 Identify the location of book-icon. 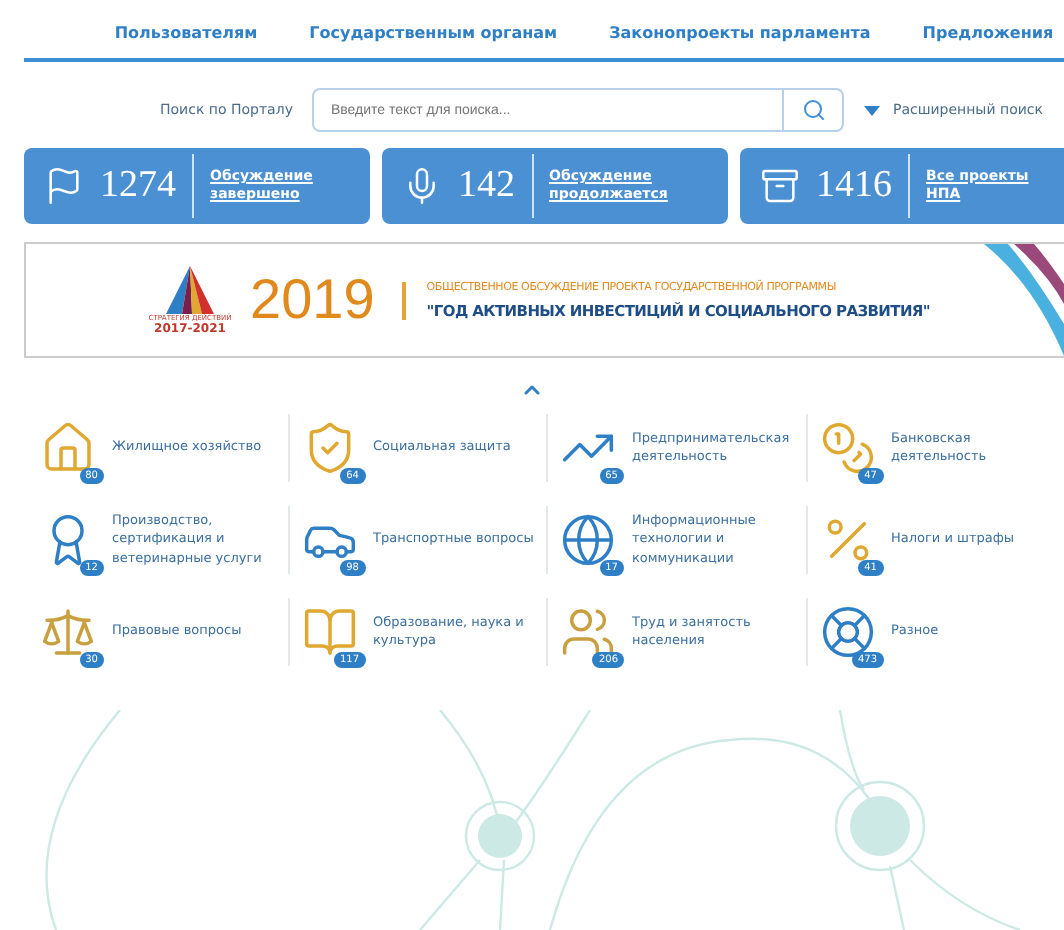
(329, 632).